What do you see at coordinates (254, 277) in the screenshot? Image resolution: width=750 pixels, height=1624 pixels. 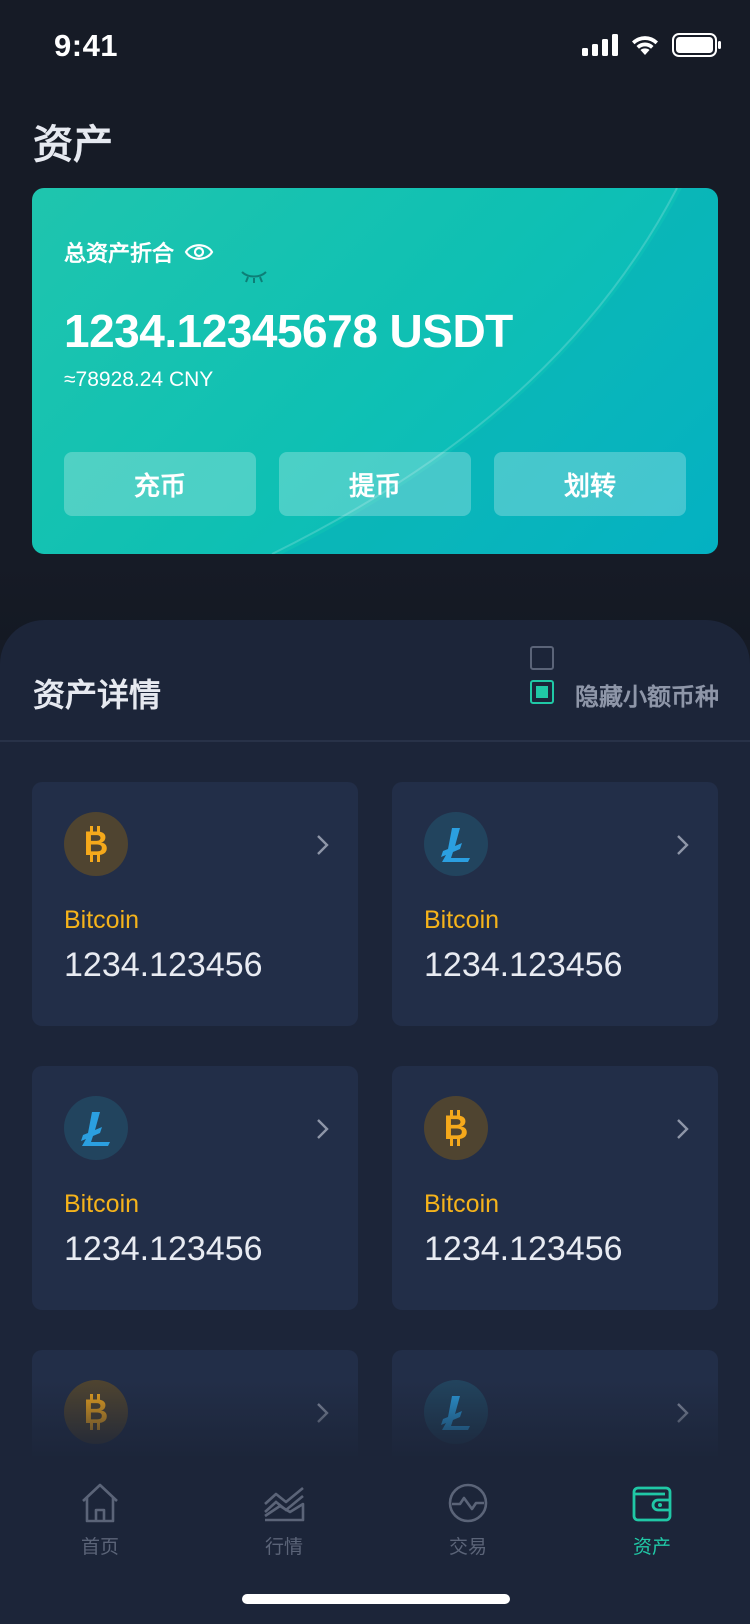 I see `closed-eye-icon` at bounding box center [254, 277].